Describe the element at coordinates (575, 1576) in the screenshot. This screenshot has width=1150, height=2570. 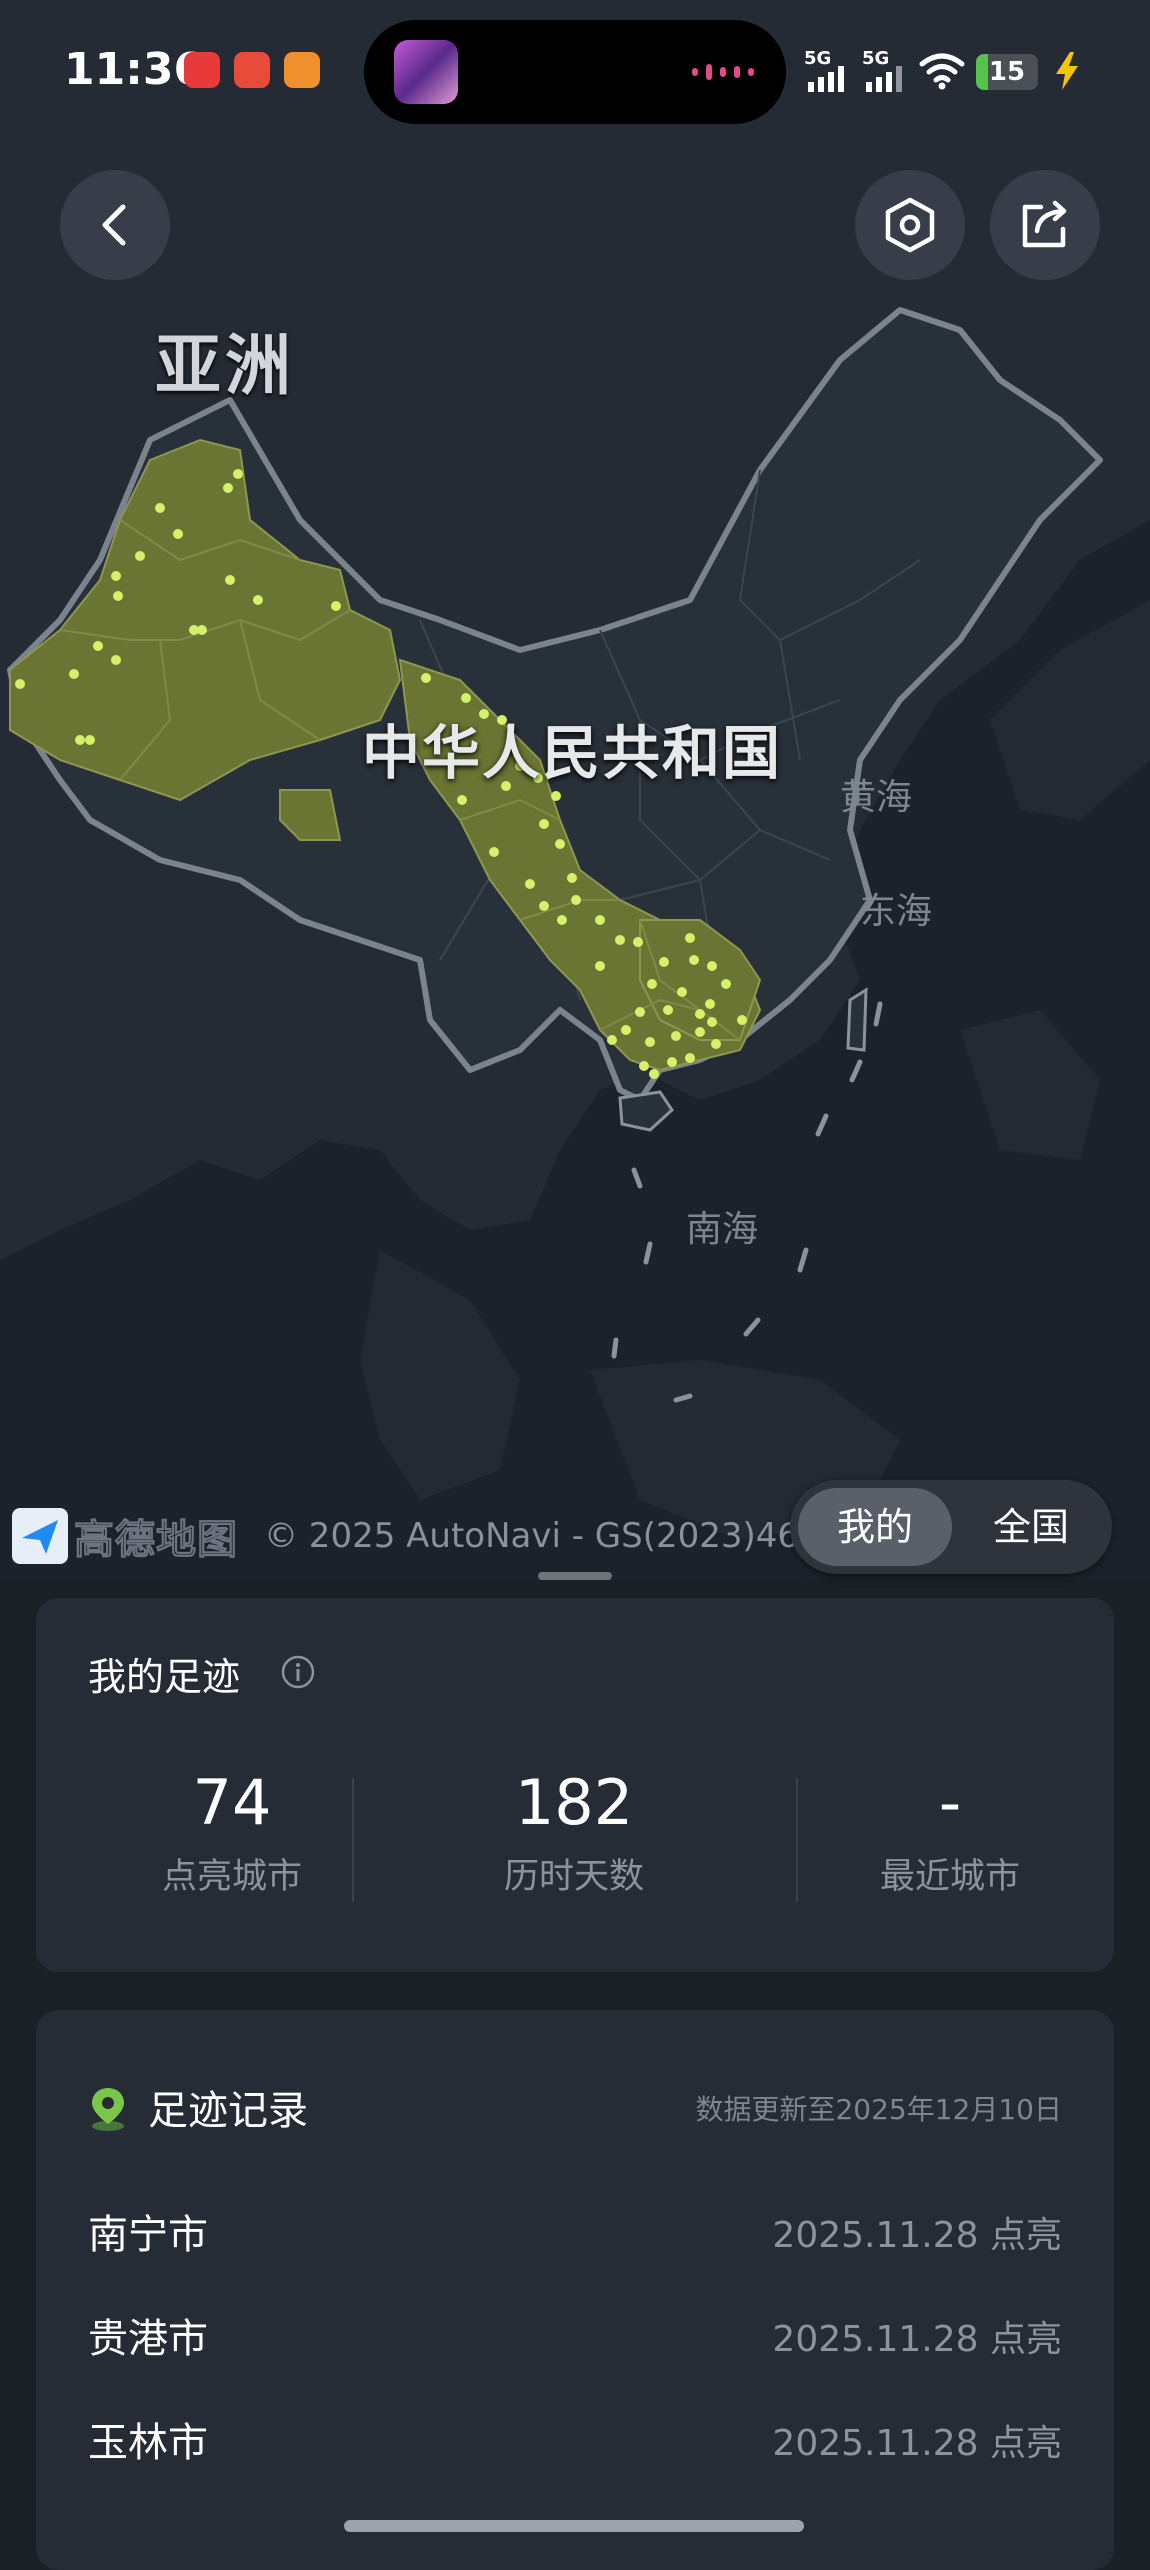
I see `sheet-drag-handle` at that location.